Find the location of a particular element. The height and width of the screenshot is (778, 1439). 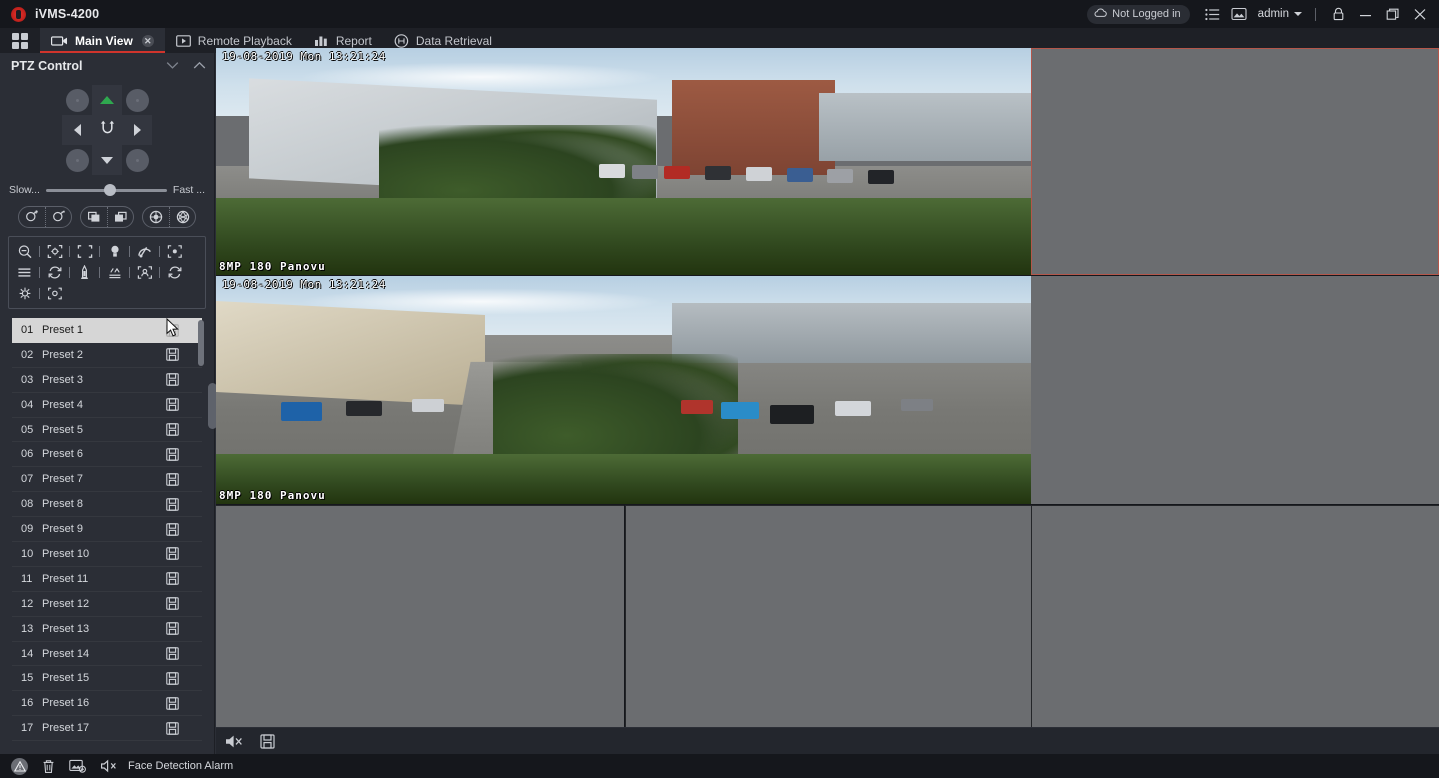

focus-far-icon is located at coordinates (120, 217).